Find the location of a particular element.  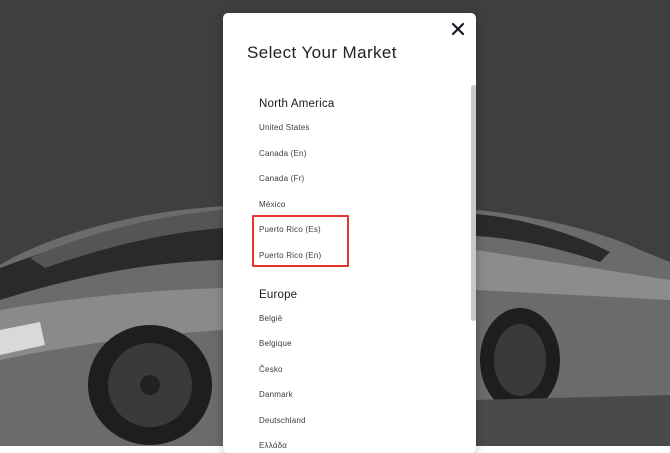

market-link-belgie: België is located at coordinates (270, 318).